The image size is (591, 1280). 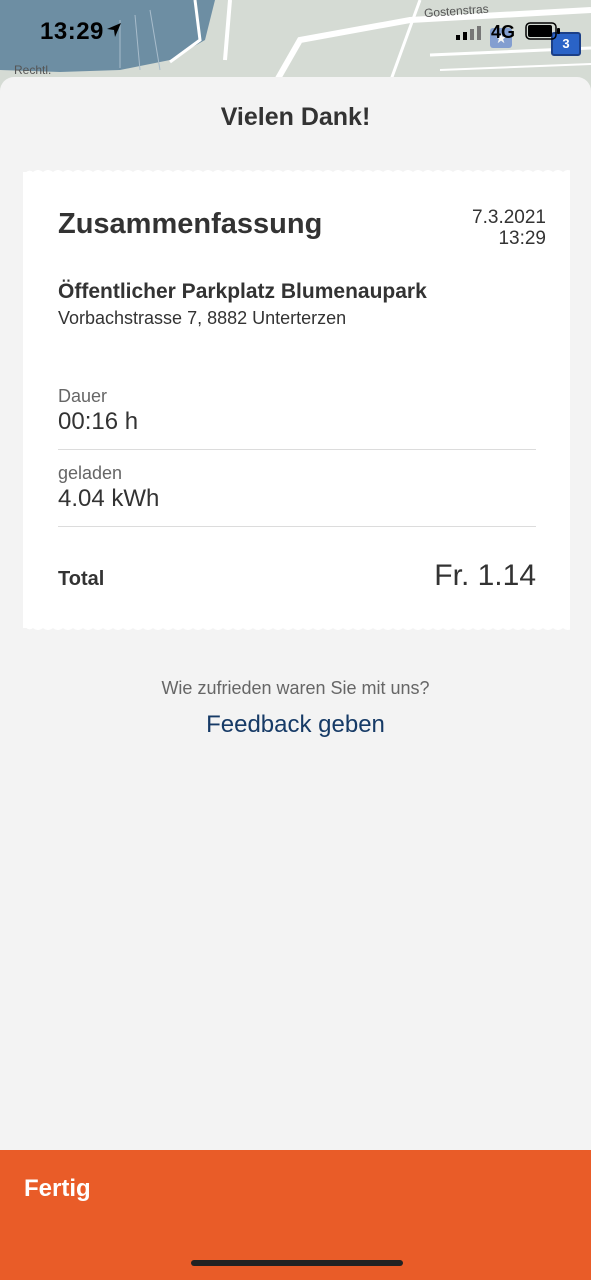 What do you see at coordinates (83, 396) in the screenshot?
I see `duration-label: Dauer` at bounding box center [83, 396].